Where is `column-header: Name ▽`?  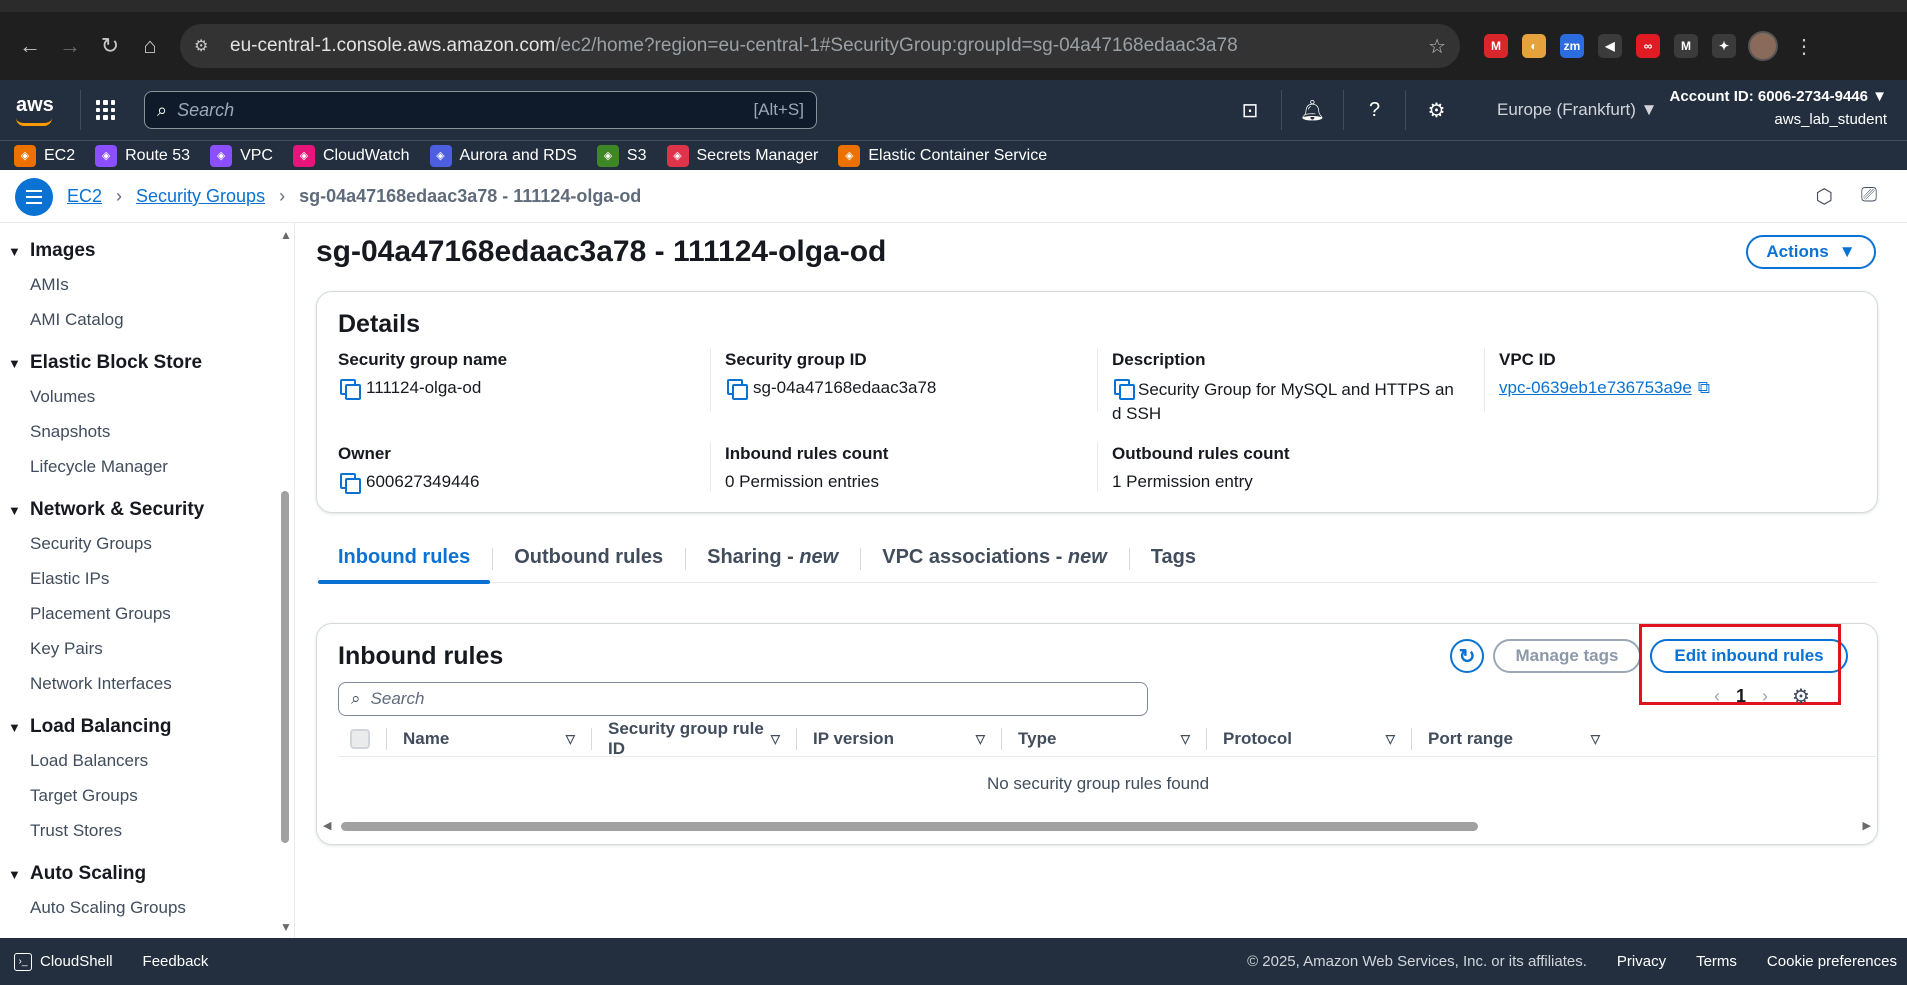 column-header: Name ▽ is located at coordinates (488, 738).